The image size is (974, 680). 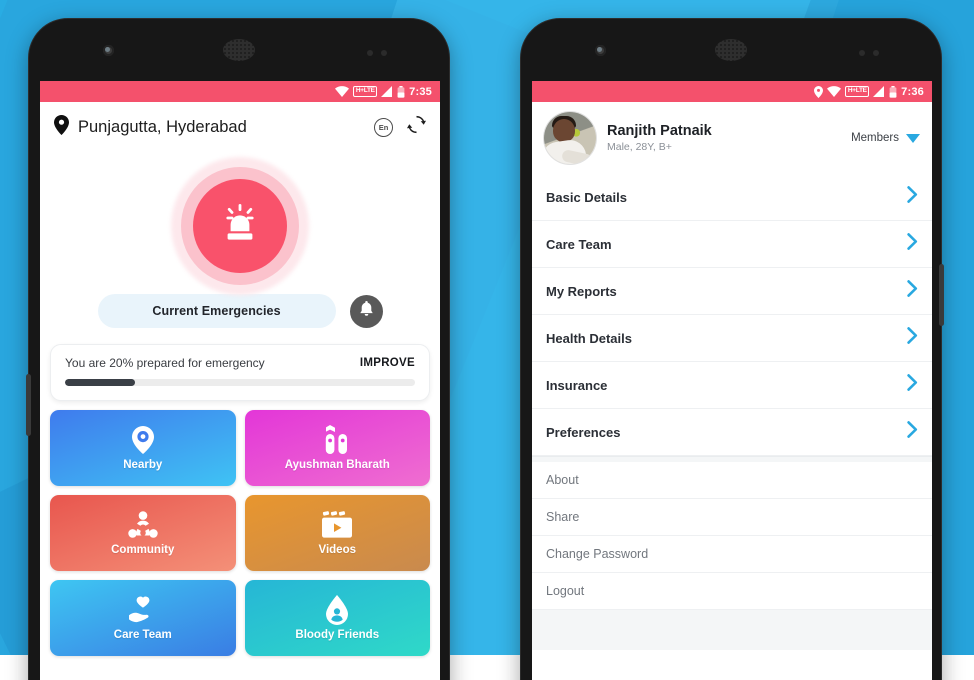 I want to click on menu-item-share: Share, so click(x=732, y=517).